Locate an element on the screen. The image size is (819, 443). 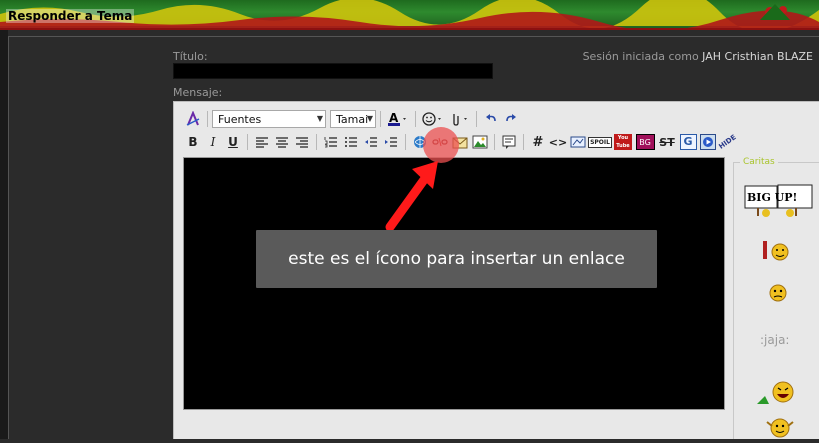
image-icon is located at coordinates (480, 142).